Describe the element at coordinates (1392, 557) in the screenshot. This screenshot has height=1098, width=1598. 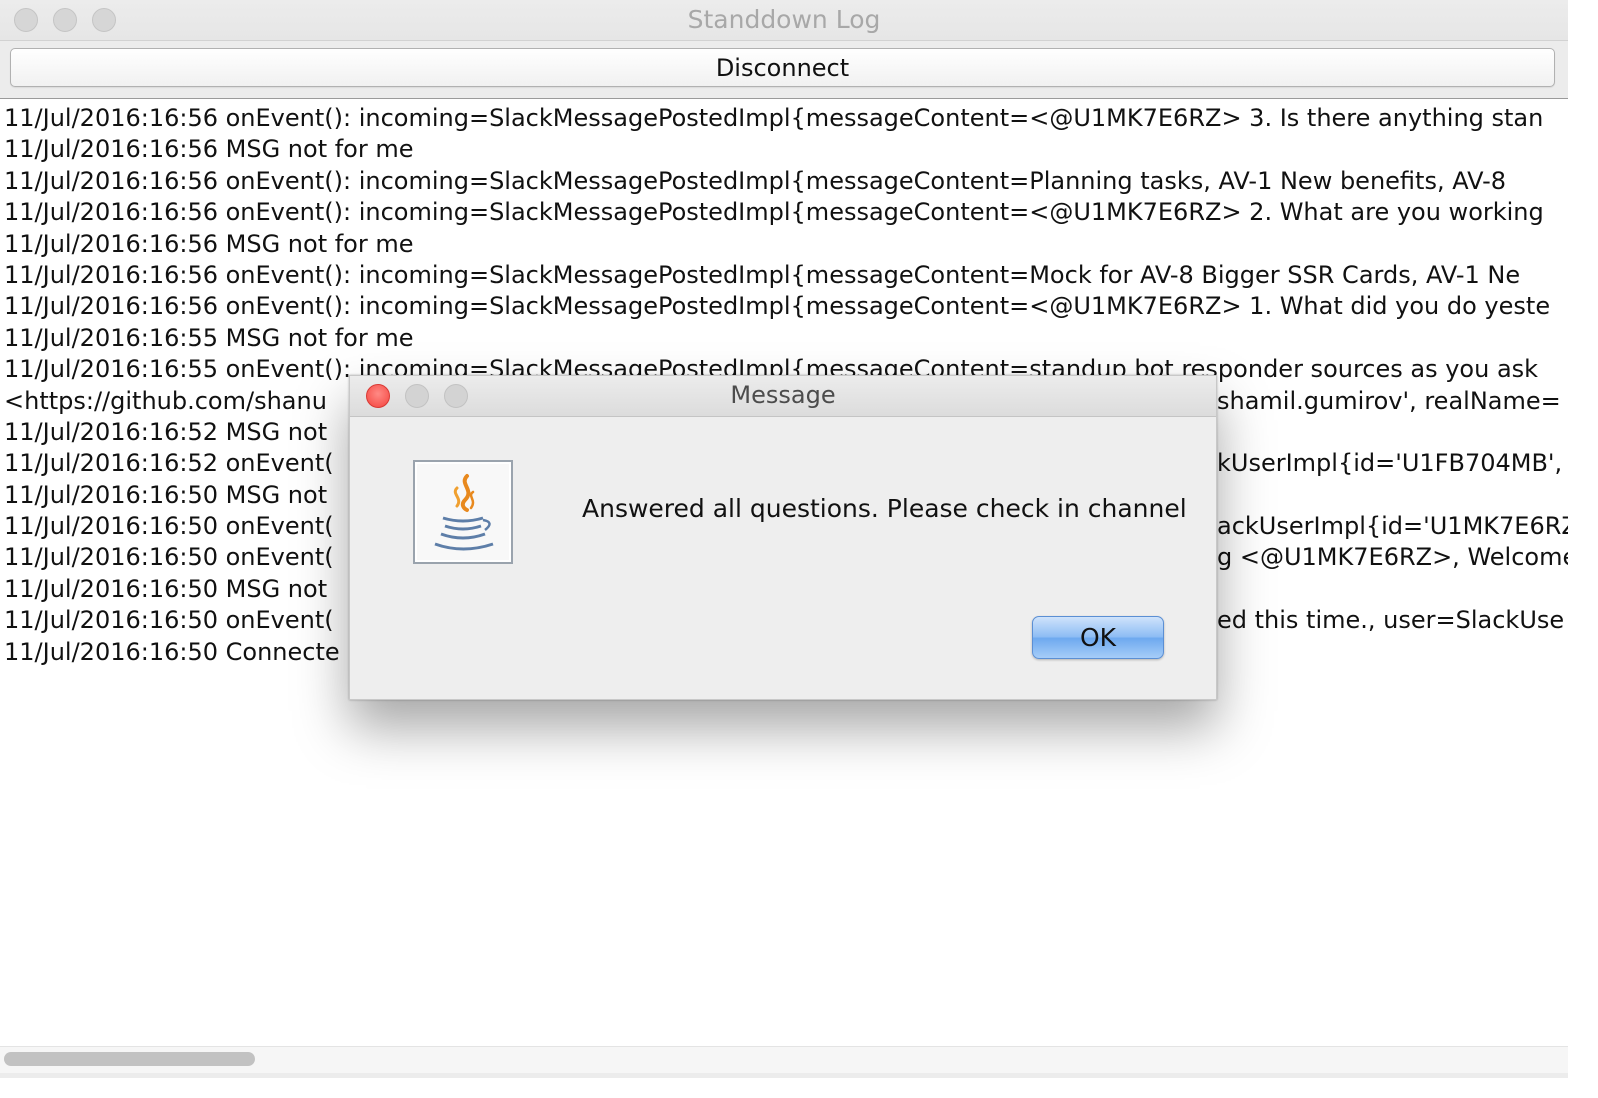
I see `log-line-fragment: g <@U1MK7E6RZ>, Welcome` at that location.